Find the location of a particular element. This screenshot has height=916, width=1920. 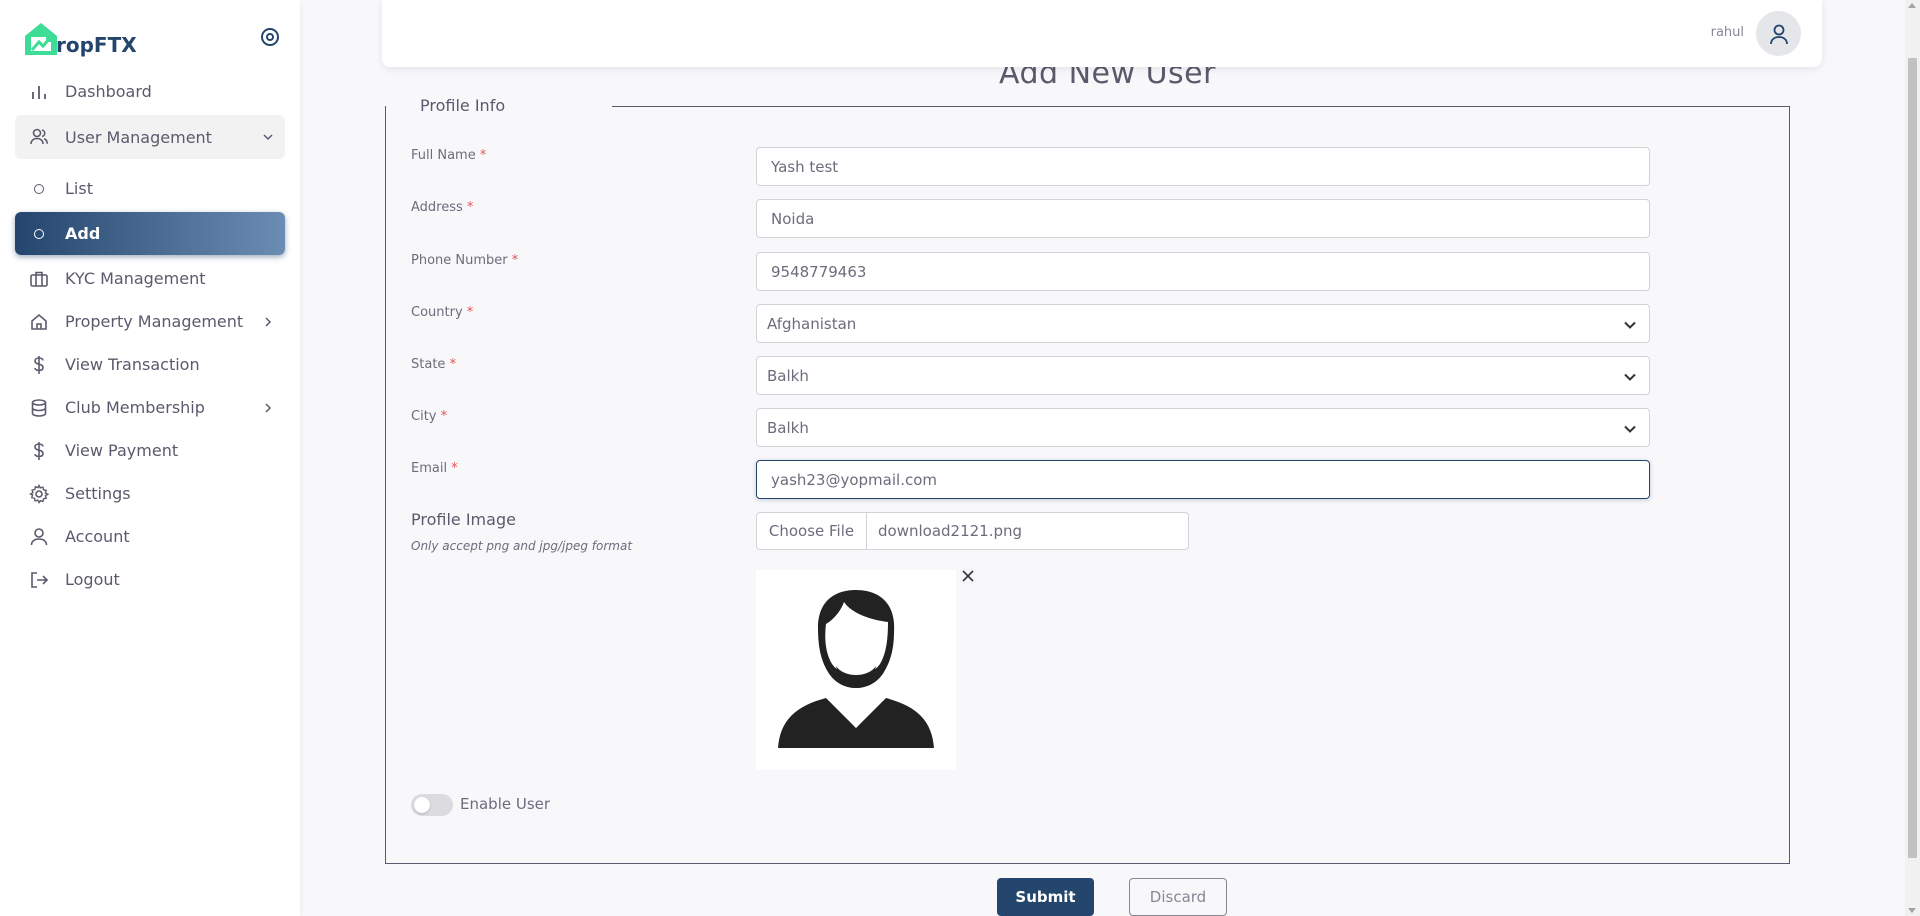

logout-icon is located at coordinates (39, 580).